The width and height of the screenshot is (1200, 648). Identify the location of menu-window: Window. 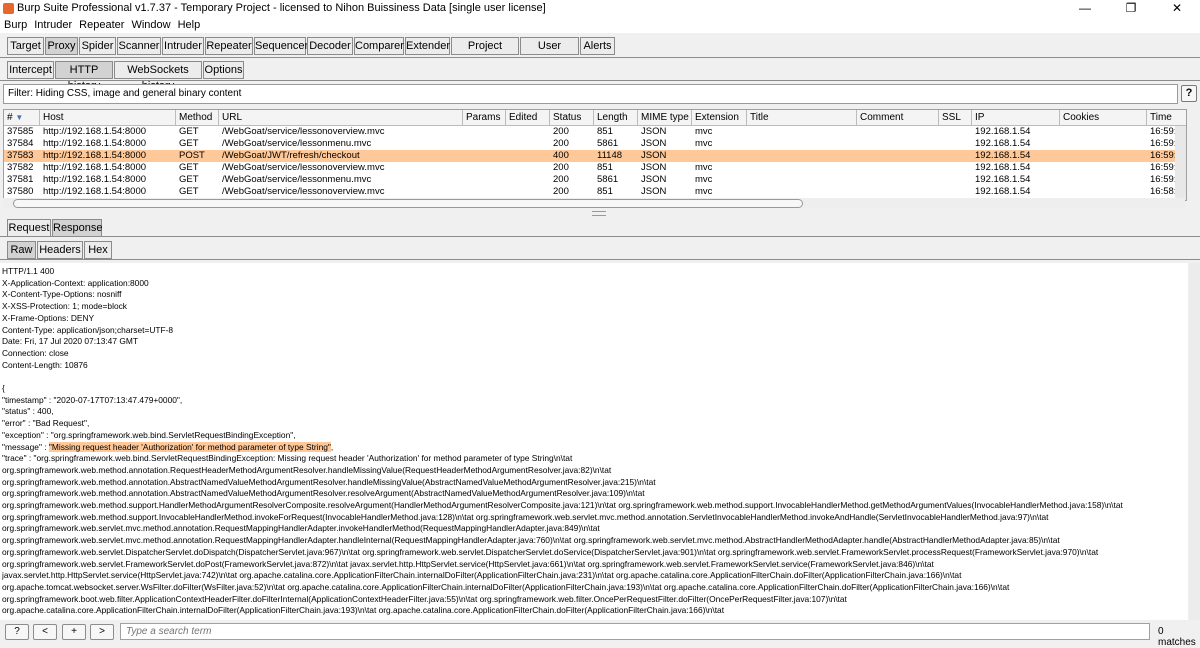
(150, 24).